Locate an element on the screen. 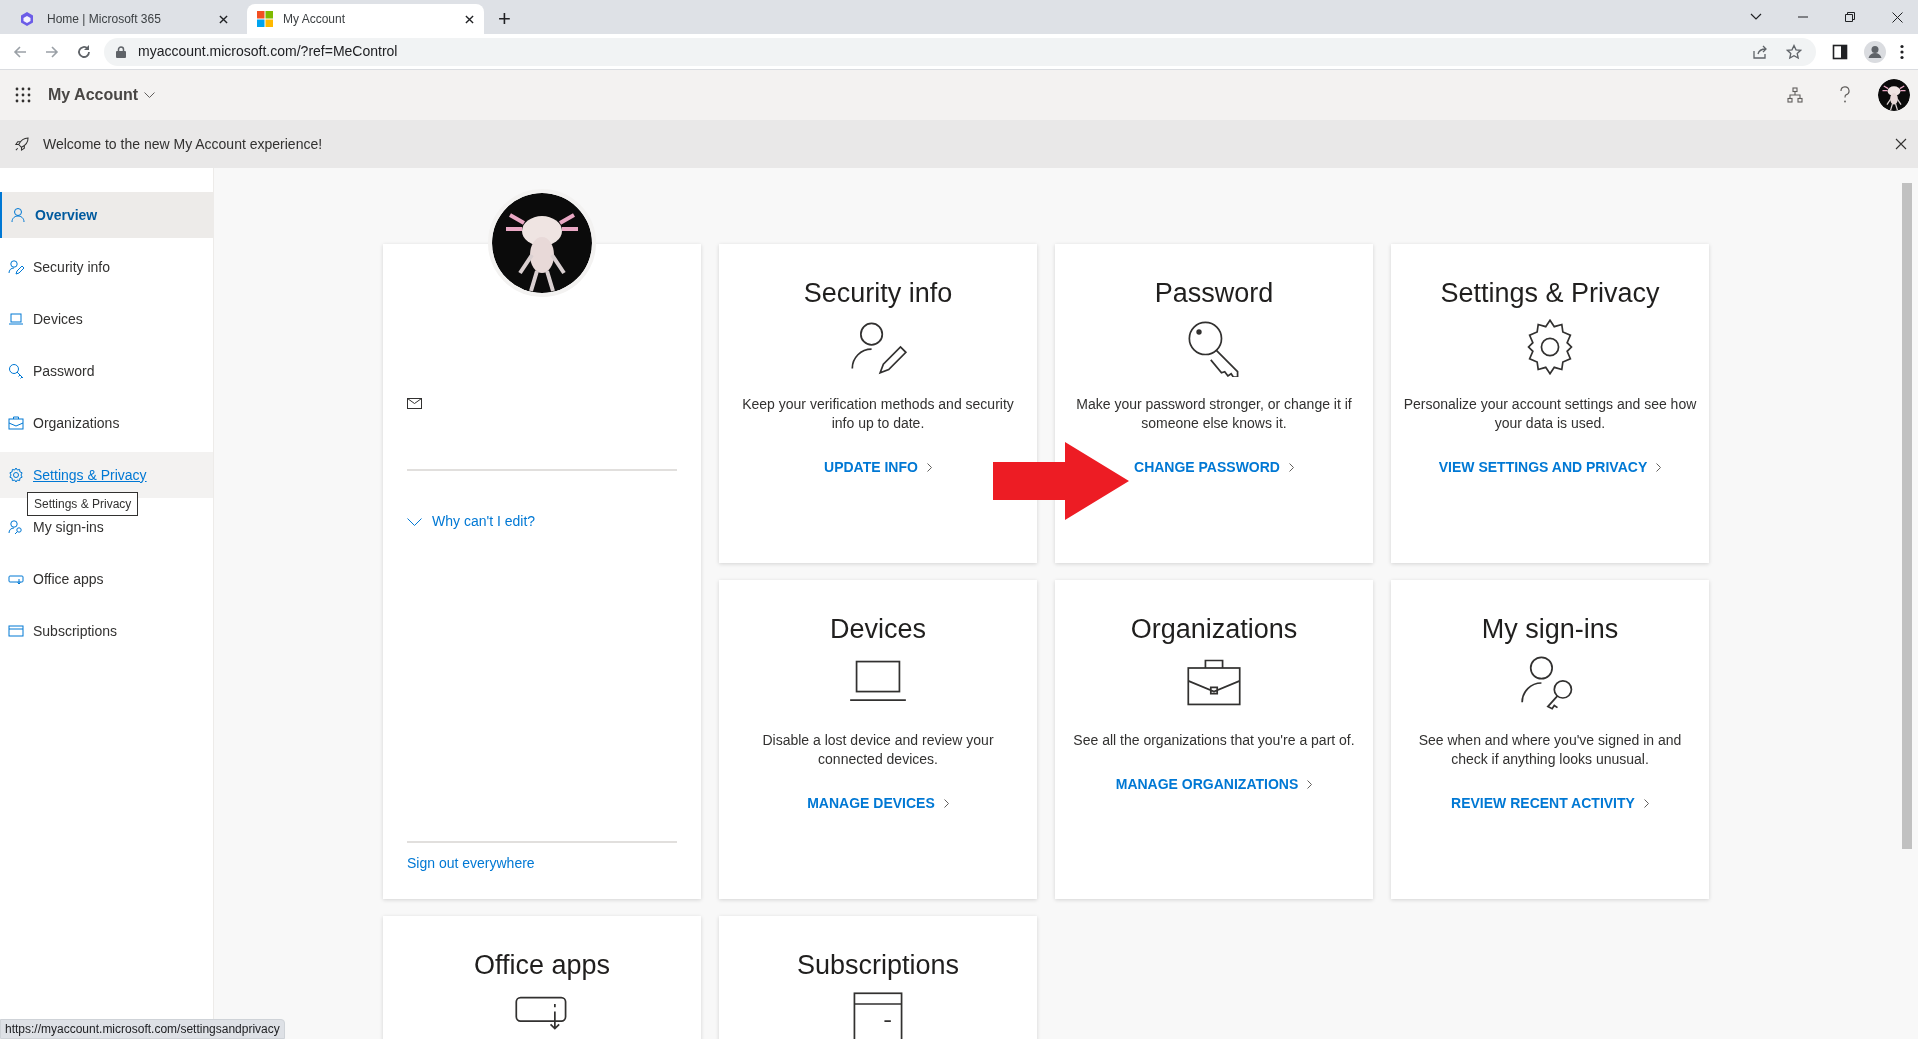 The height and width of the screenshot is (1039, 1918). card-title: Office apps is located at coordinates (542, 965).